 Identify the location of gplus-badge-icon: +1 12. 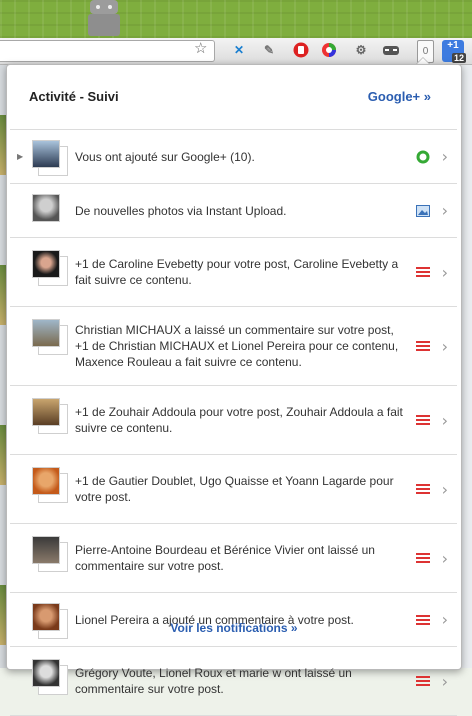
(454, 51).